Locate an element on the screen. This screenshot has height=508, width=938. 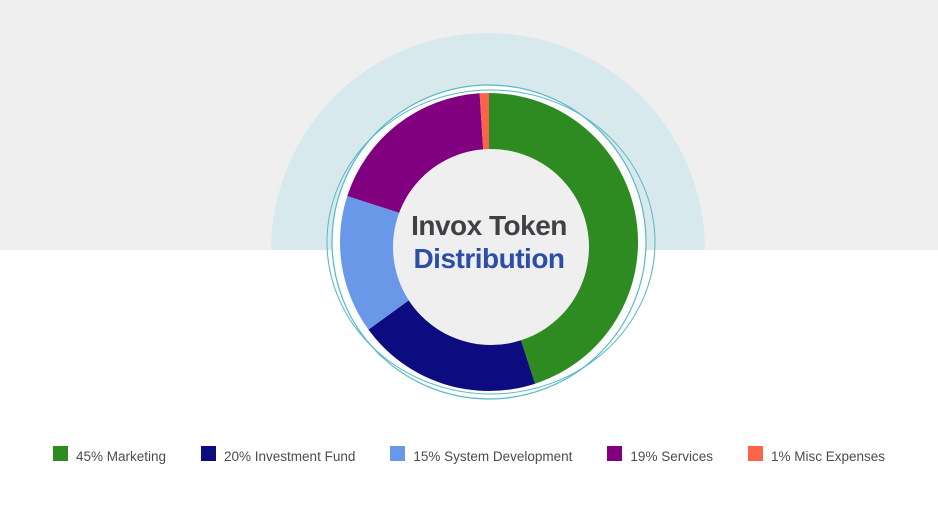
legend-label: 15% System Development is located at coordinates (493, 456).